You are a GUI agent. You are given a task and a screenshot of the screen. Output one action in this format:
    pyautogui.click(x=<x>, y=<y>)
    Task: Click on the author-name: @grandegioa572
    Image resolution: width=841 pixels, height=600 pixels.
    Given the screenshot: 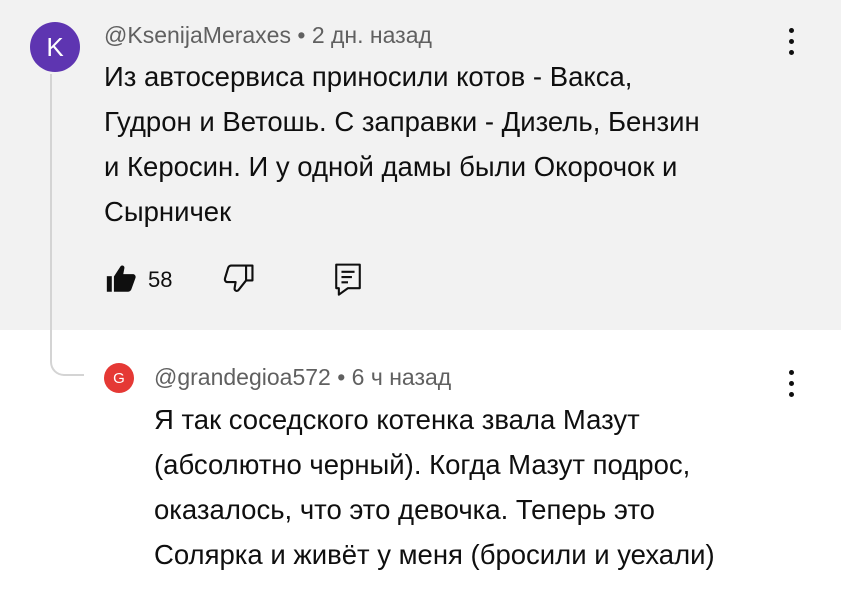 What is the action you would take?
    pyautogui.click(x=242, y=377)
    